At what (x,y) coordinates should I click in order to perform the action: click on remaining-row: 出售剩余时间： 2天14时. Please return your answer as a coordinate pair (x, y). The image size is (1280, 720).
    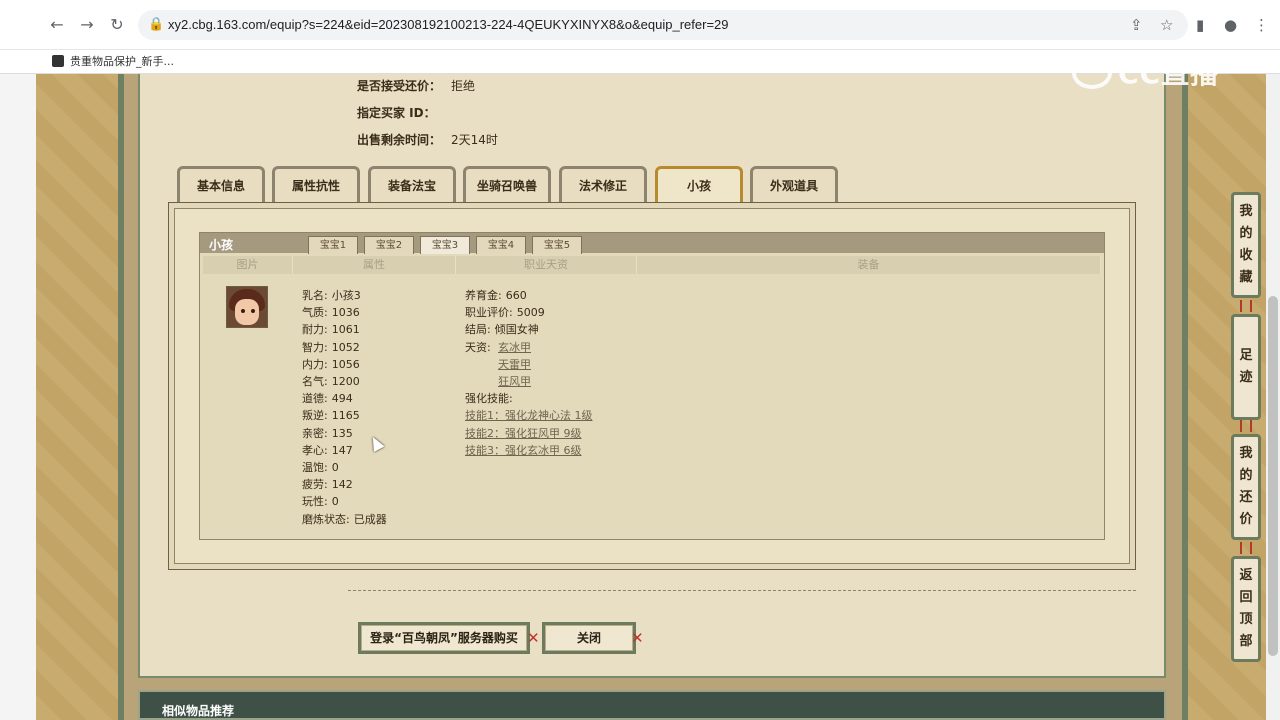
    Looking at the image, I should click on (427, 139).